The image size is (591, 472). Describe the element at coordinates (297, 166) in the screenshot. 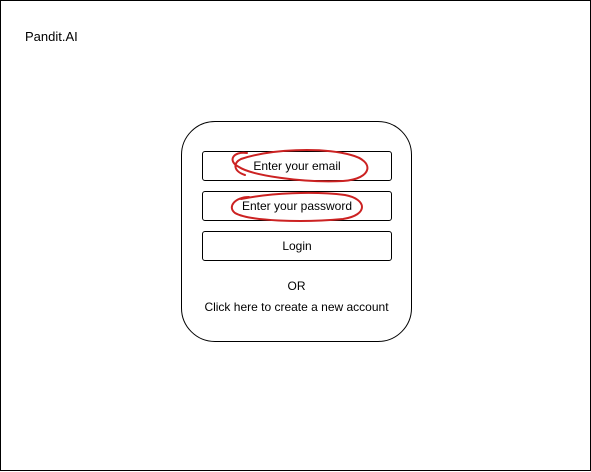

I see `email-field` at that location.